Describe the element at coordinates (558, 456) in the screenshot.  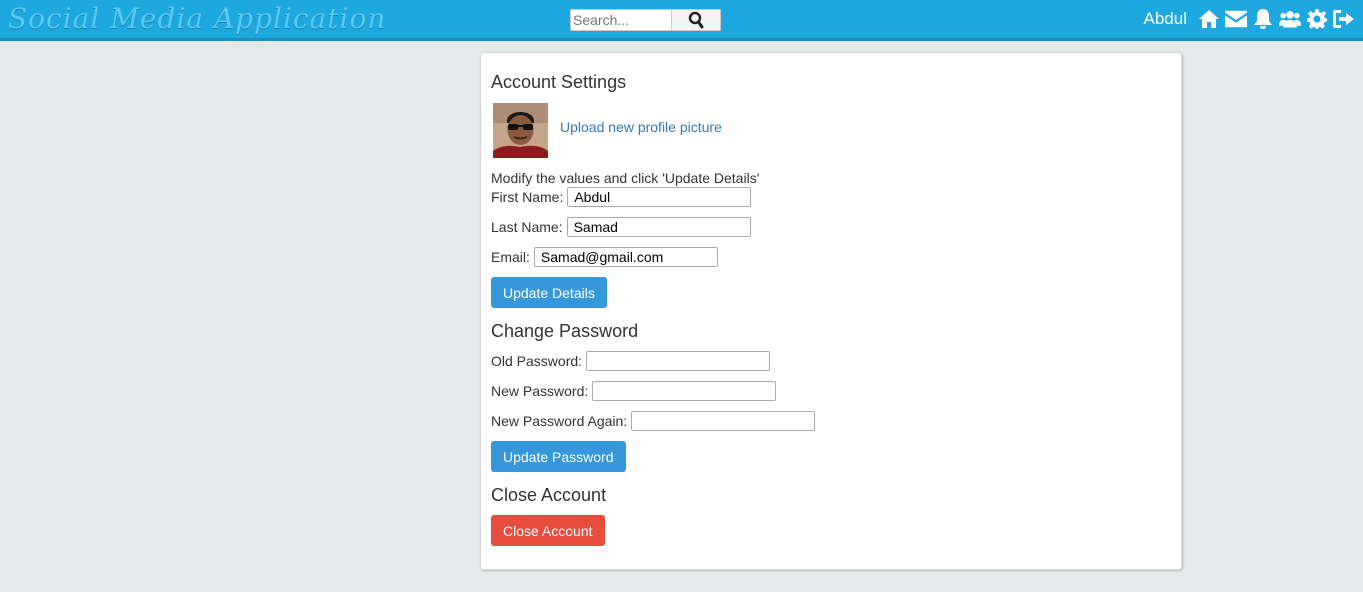
I see `update-password-button: Update Password` at that location.